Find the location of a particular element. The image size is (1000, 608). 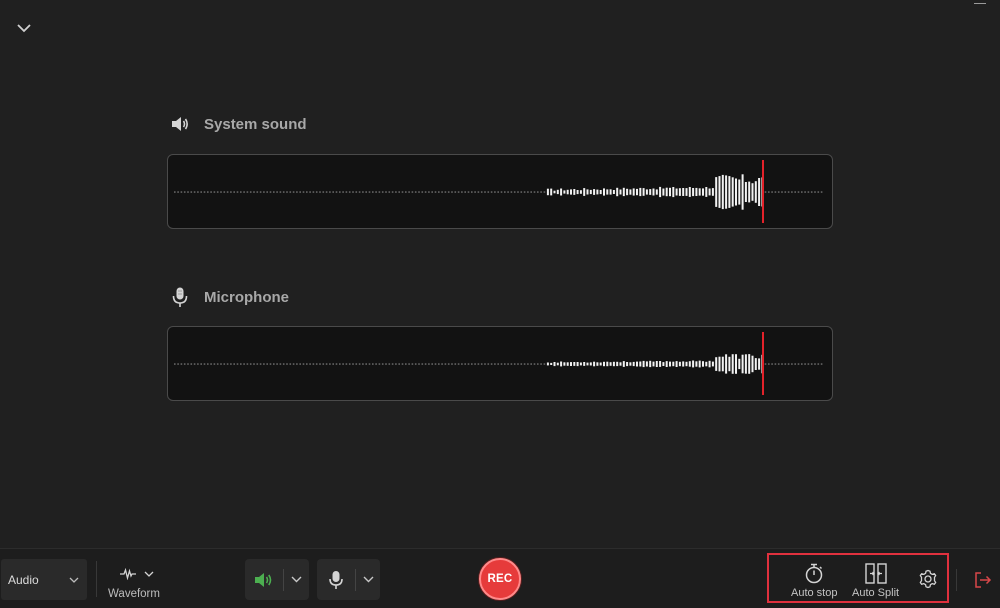

system-sound-dropdown is located at coordinates (296, 579).